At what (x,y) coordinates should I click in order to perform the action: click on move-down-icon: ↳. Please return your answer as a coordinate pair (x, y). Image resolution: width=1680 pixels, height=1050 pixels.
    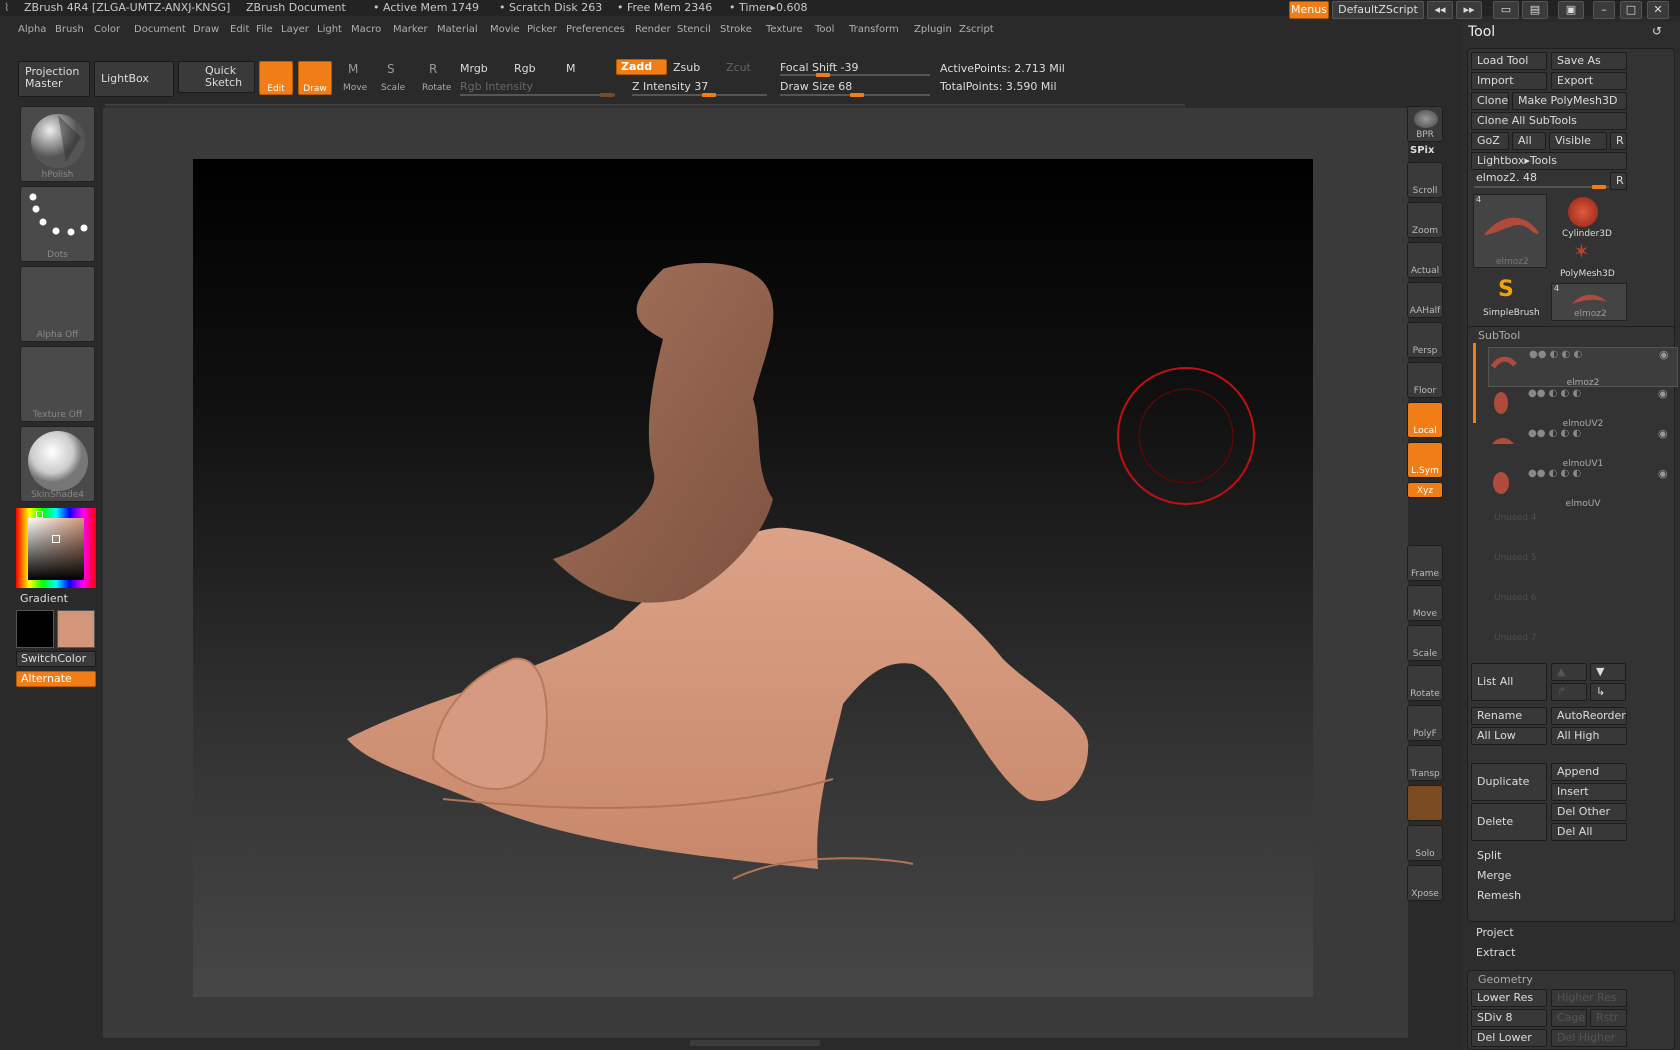
    Looking at the image, I should click on (1608, 692).